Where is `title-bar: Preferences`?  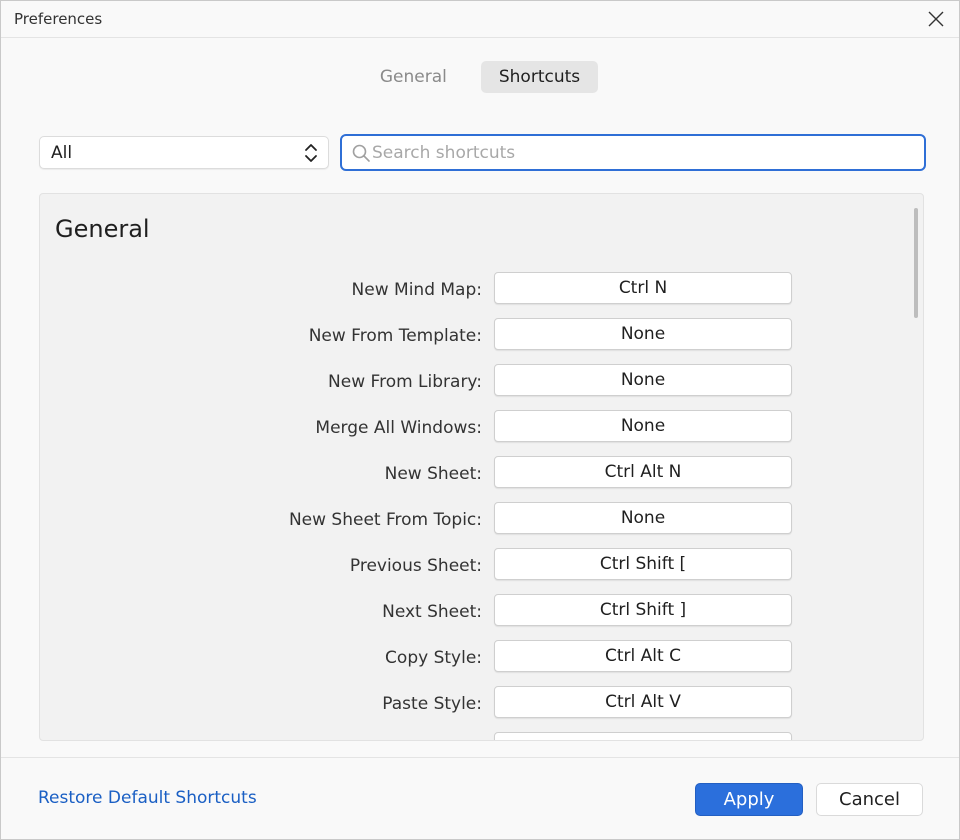 title-bar: Preferences is located at coordinates (480, 19).